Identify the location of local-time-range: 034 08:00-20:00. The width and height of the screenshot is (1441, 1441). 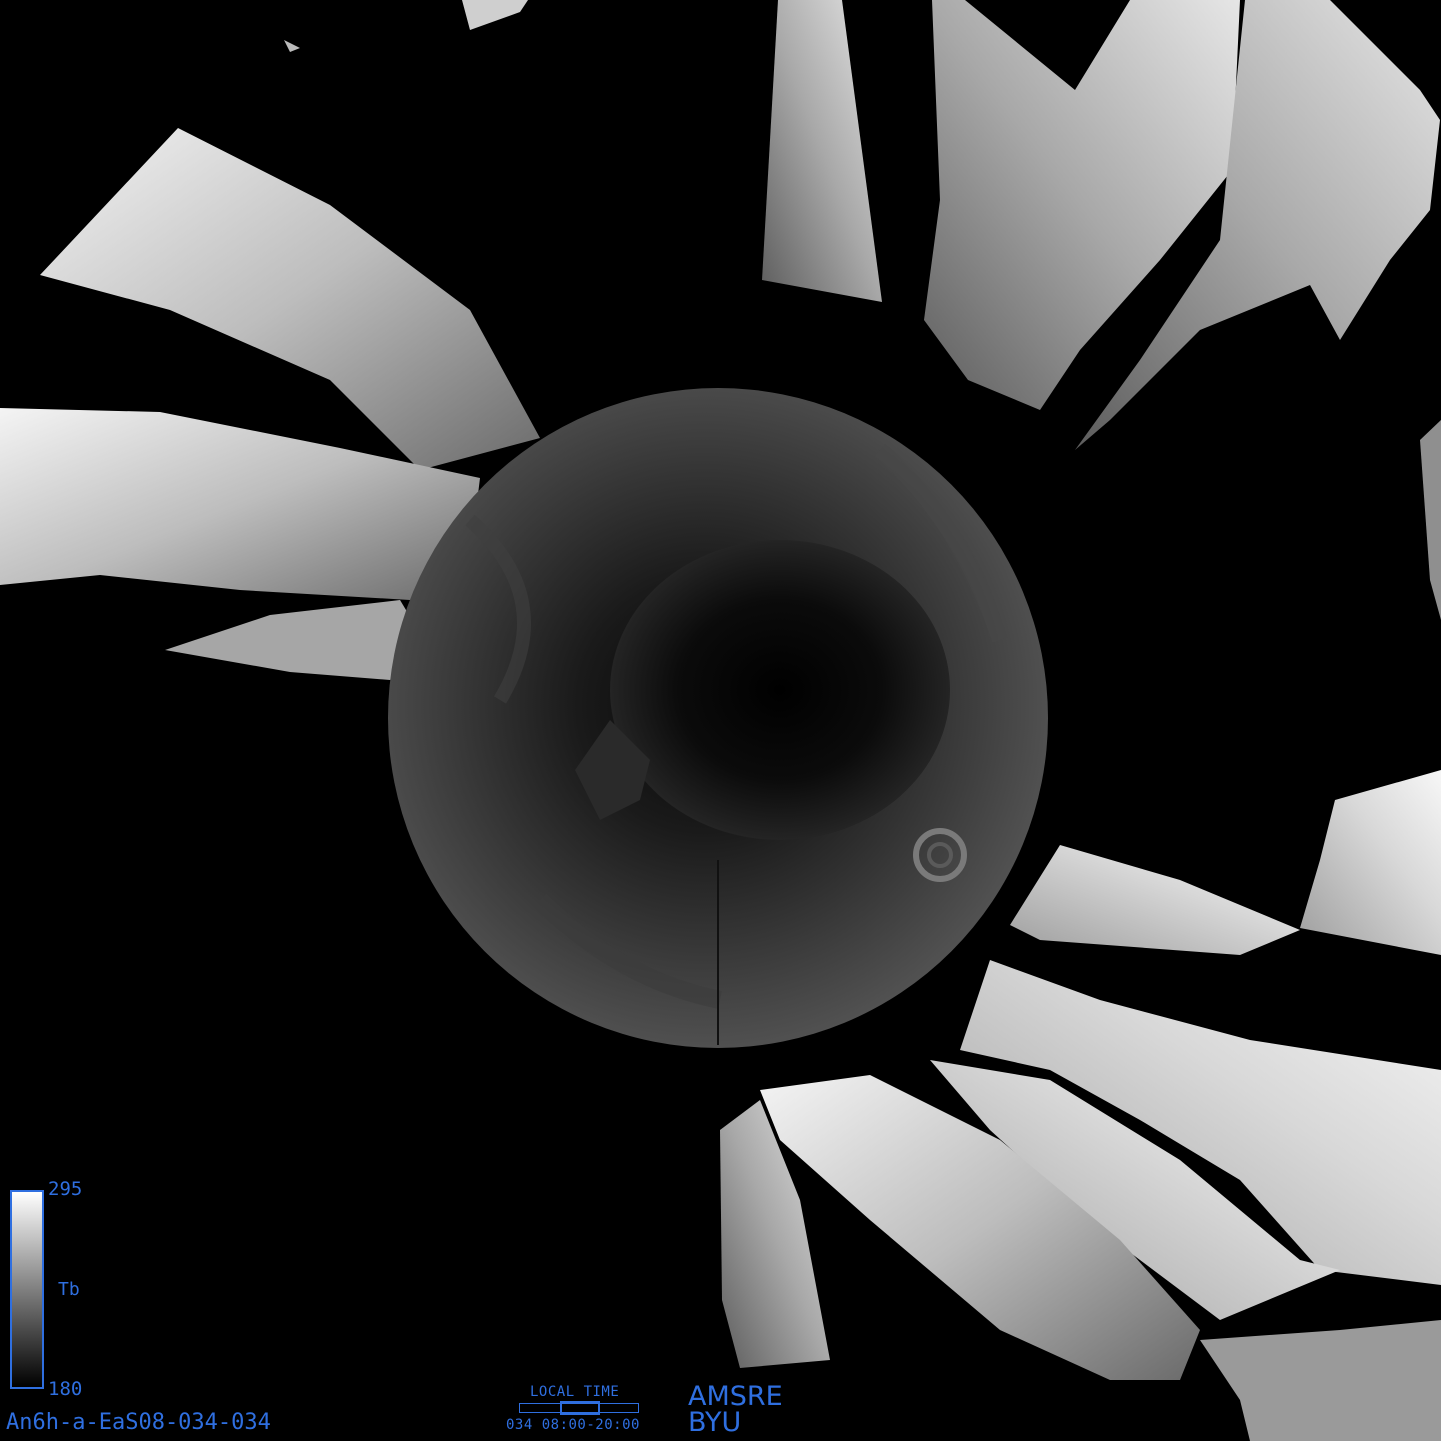
(573, 1425).